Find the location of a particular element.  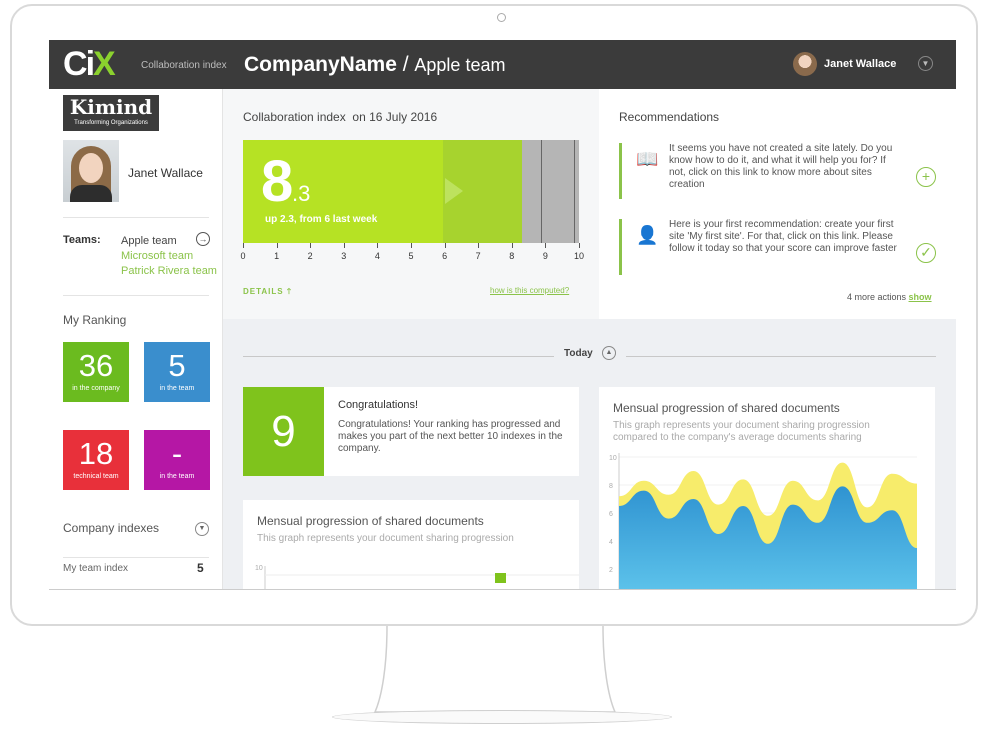

today-label: Today is located at coordinates (578, 353).